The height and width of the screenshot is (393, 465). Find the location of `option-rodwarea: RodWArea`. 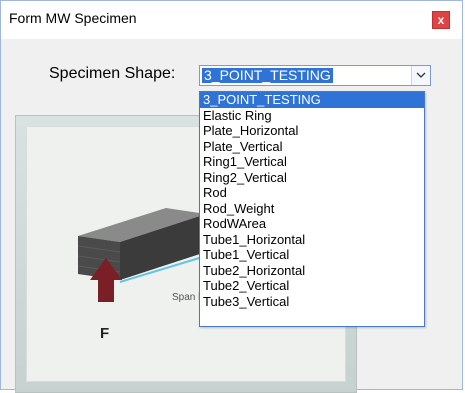

option-rodwarea: RodWArea is located at coordinates (312, 224).